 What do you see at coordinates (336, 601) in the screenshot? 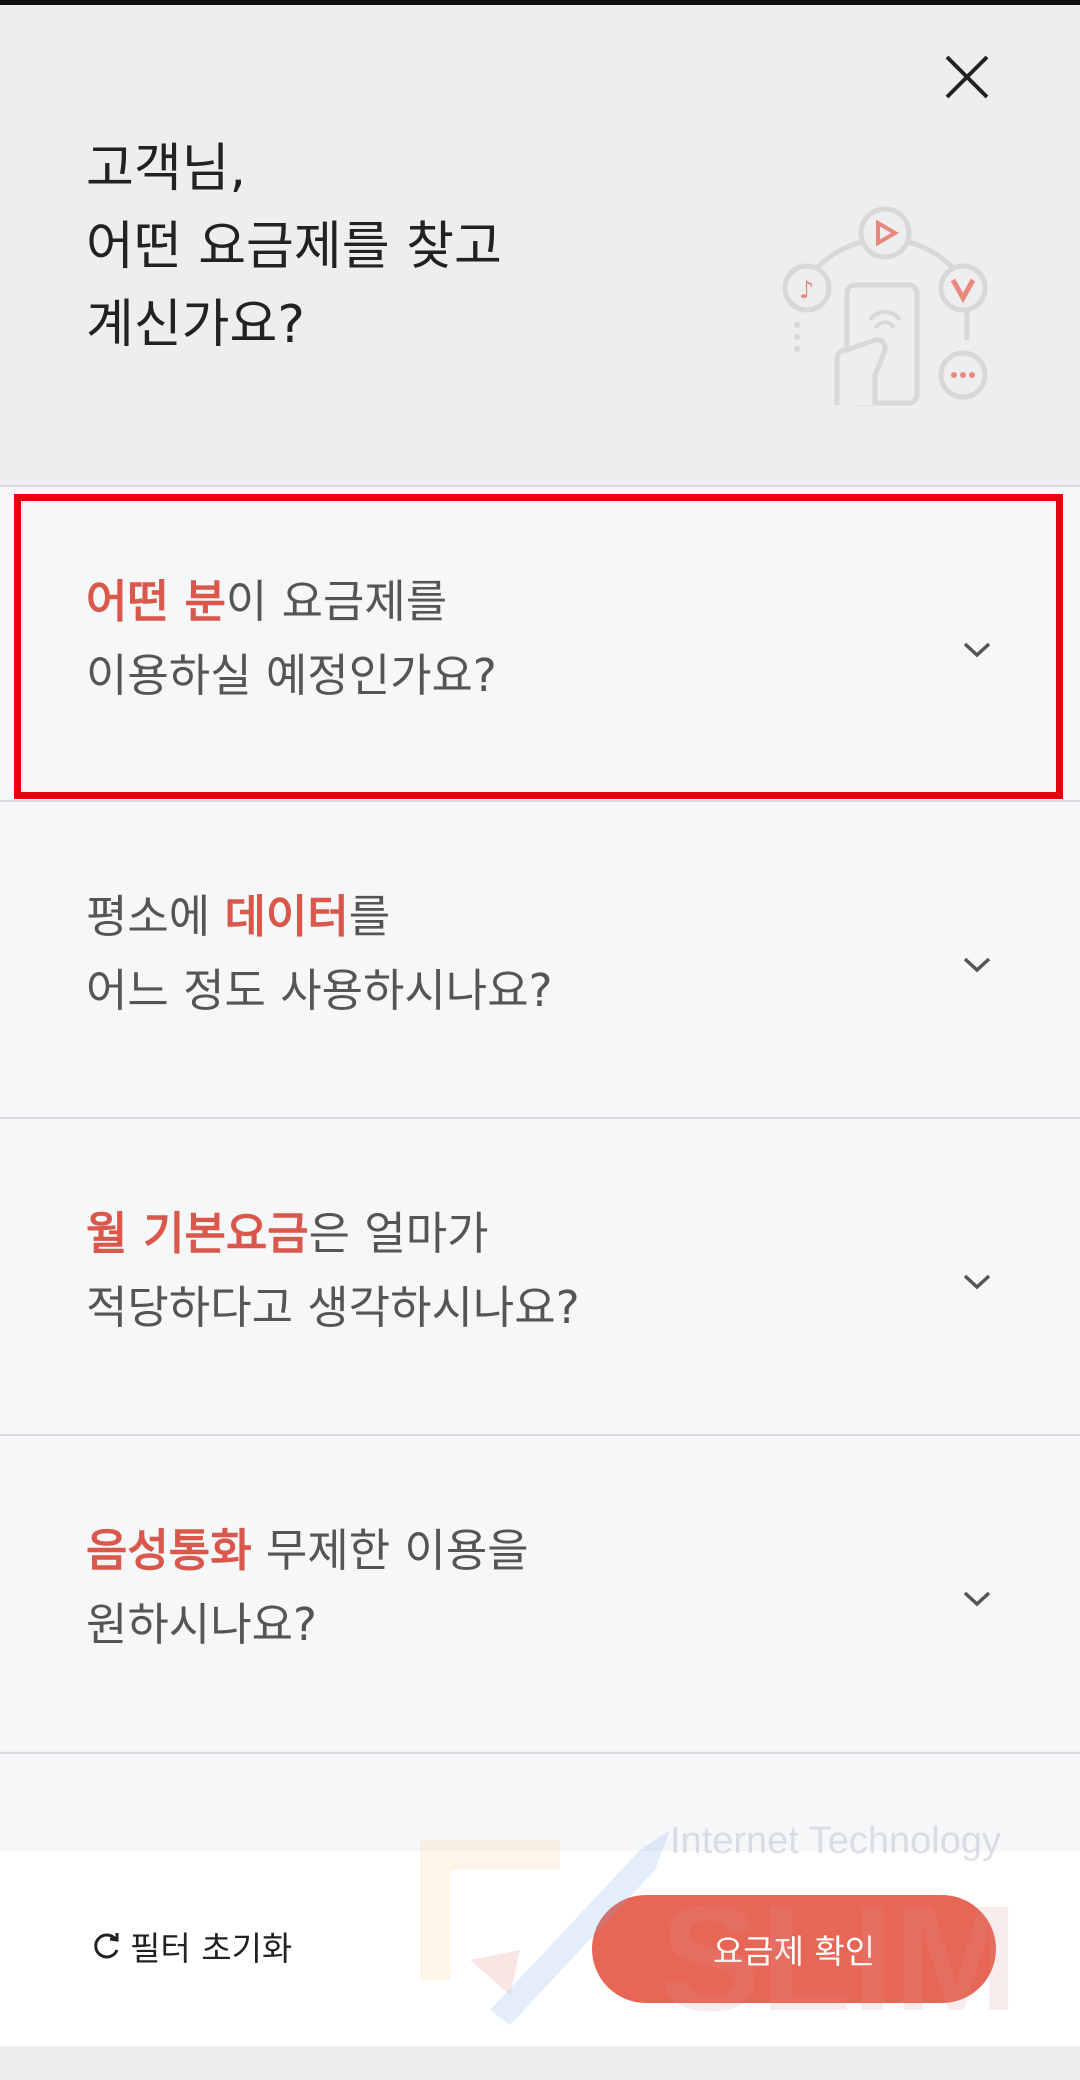
I see `question-text-part: 이 요금제를` at bounding box center [336, 601].